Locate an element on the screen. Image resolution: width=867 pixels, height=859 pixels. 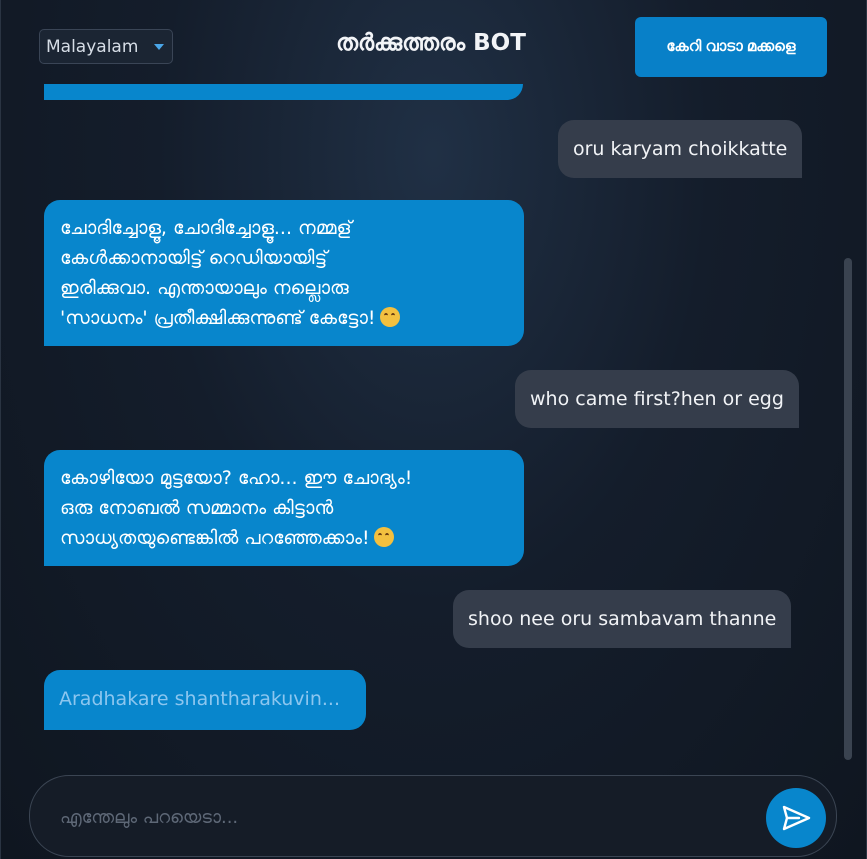
message-text: shoo nee oru sambavam thanne is located at coordinates (622, 619).